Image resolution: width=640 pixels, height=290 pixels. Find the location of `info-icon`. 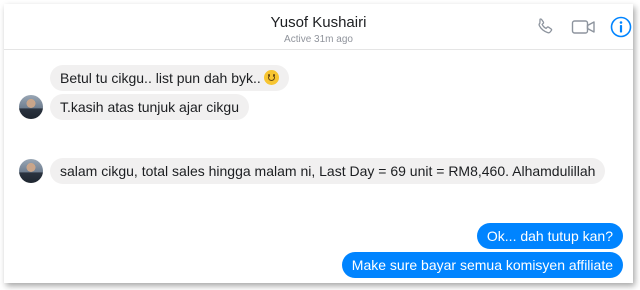

info-icon is located at coordinates (621, 27).